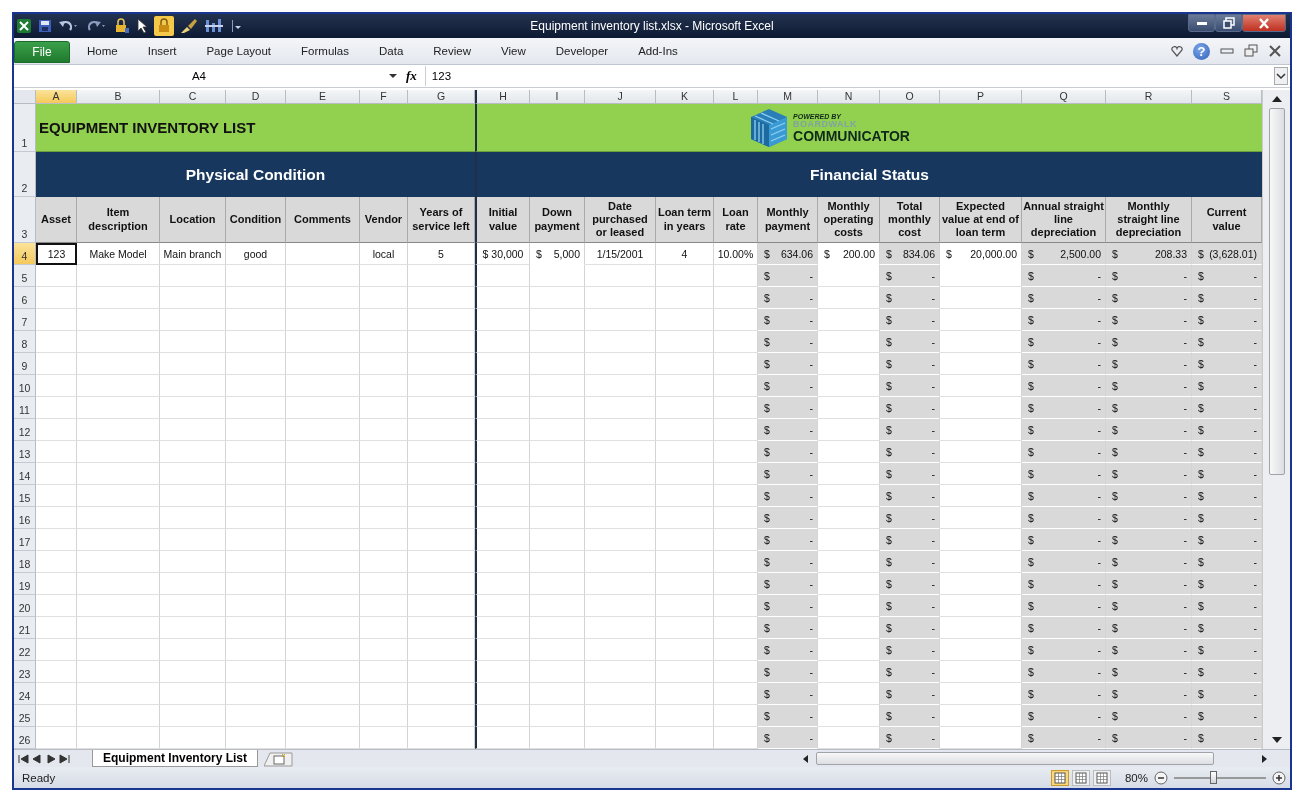 This screenshot has width=1307, height=797. Describe the element at coordinates (1251, 51) in the screenshot. I see `restore-icon` at that location.